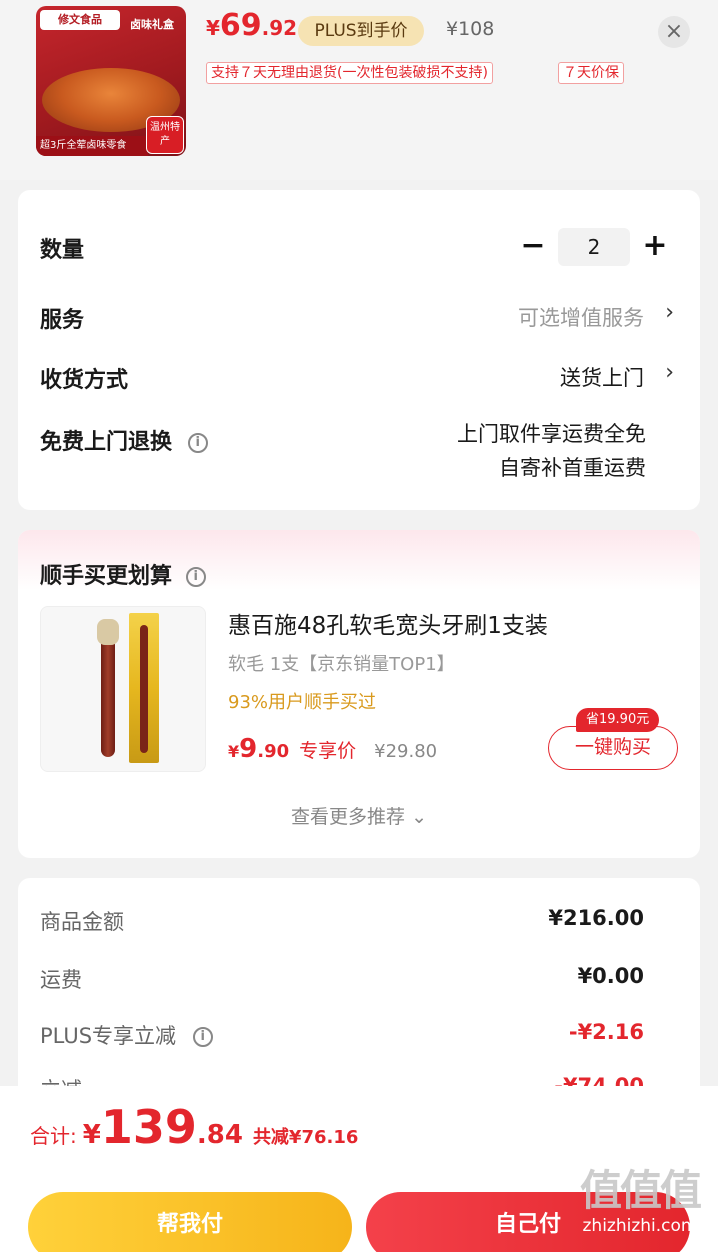  I want to click on quantity-minus-button: −, so click(533, 245).